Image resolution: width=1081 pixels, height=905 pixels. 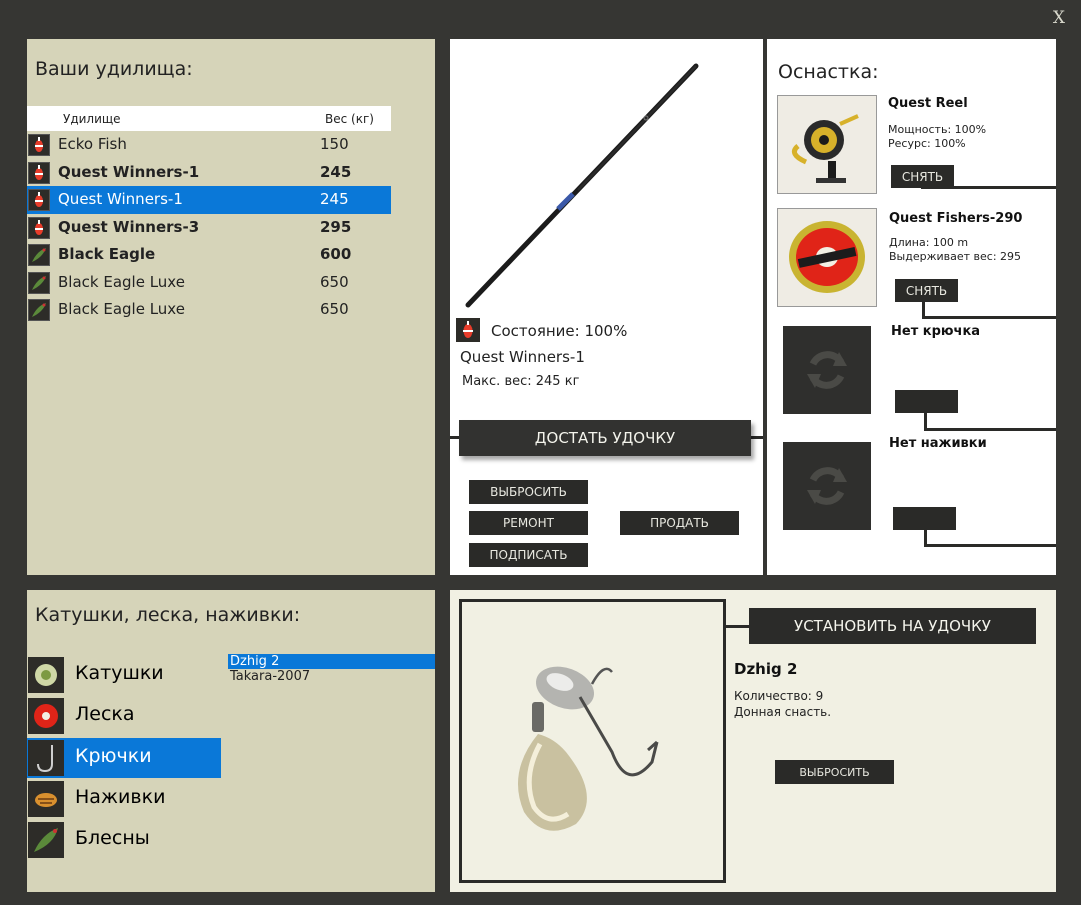 I want to click on category-lines: Леска, so click(x=124, y=716).